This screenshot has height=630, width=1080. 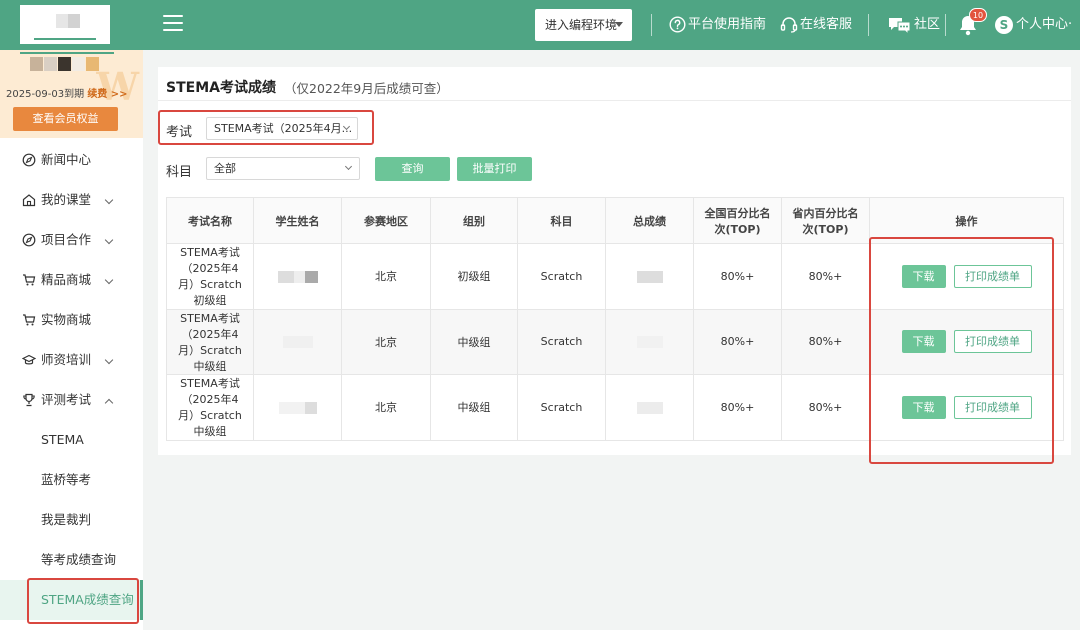 I want to click on sidebar-item-teacher-training: 师资培训, so click(x=71, y=360).